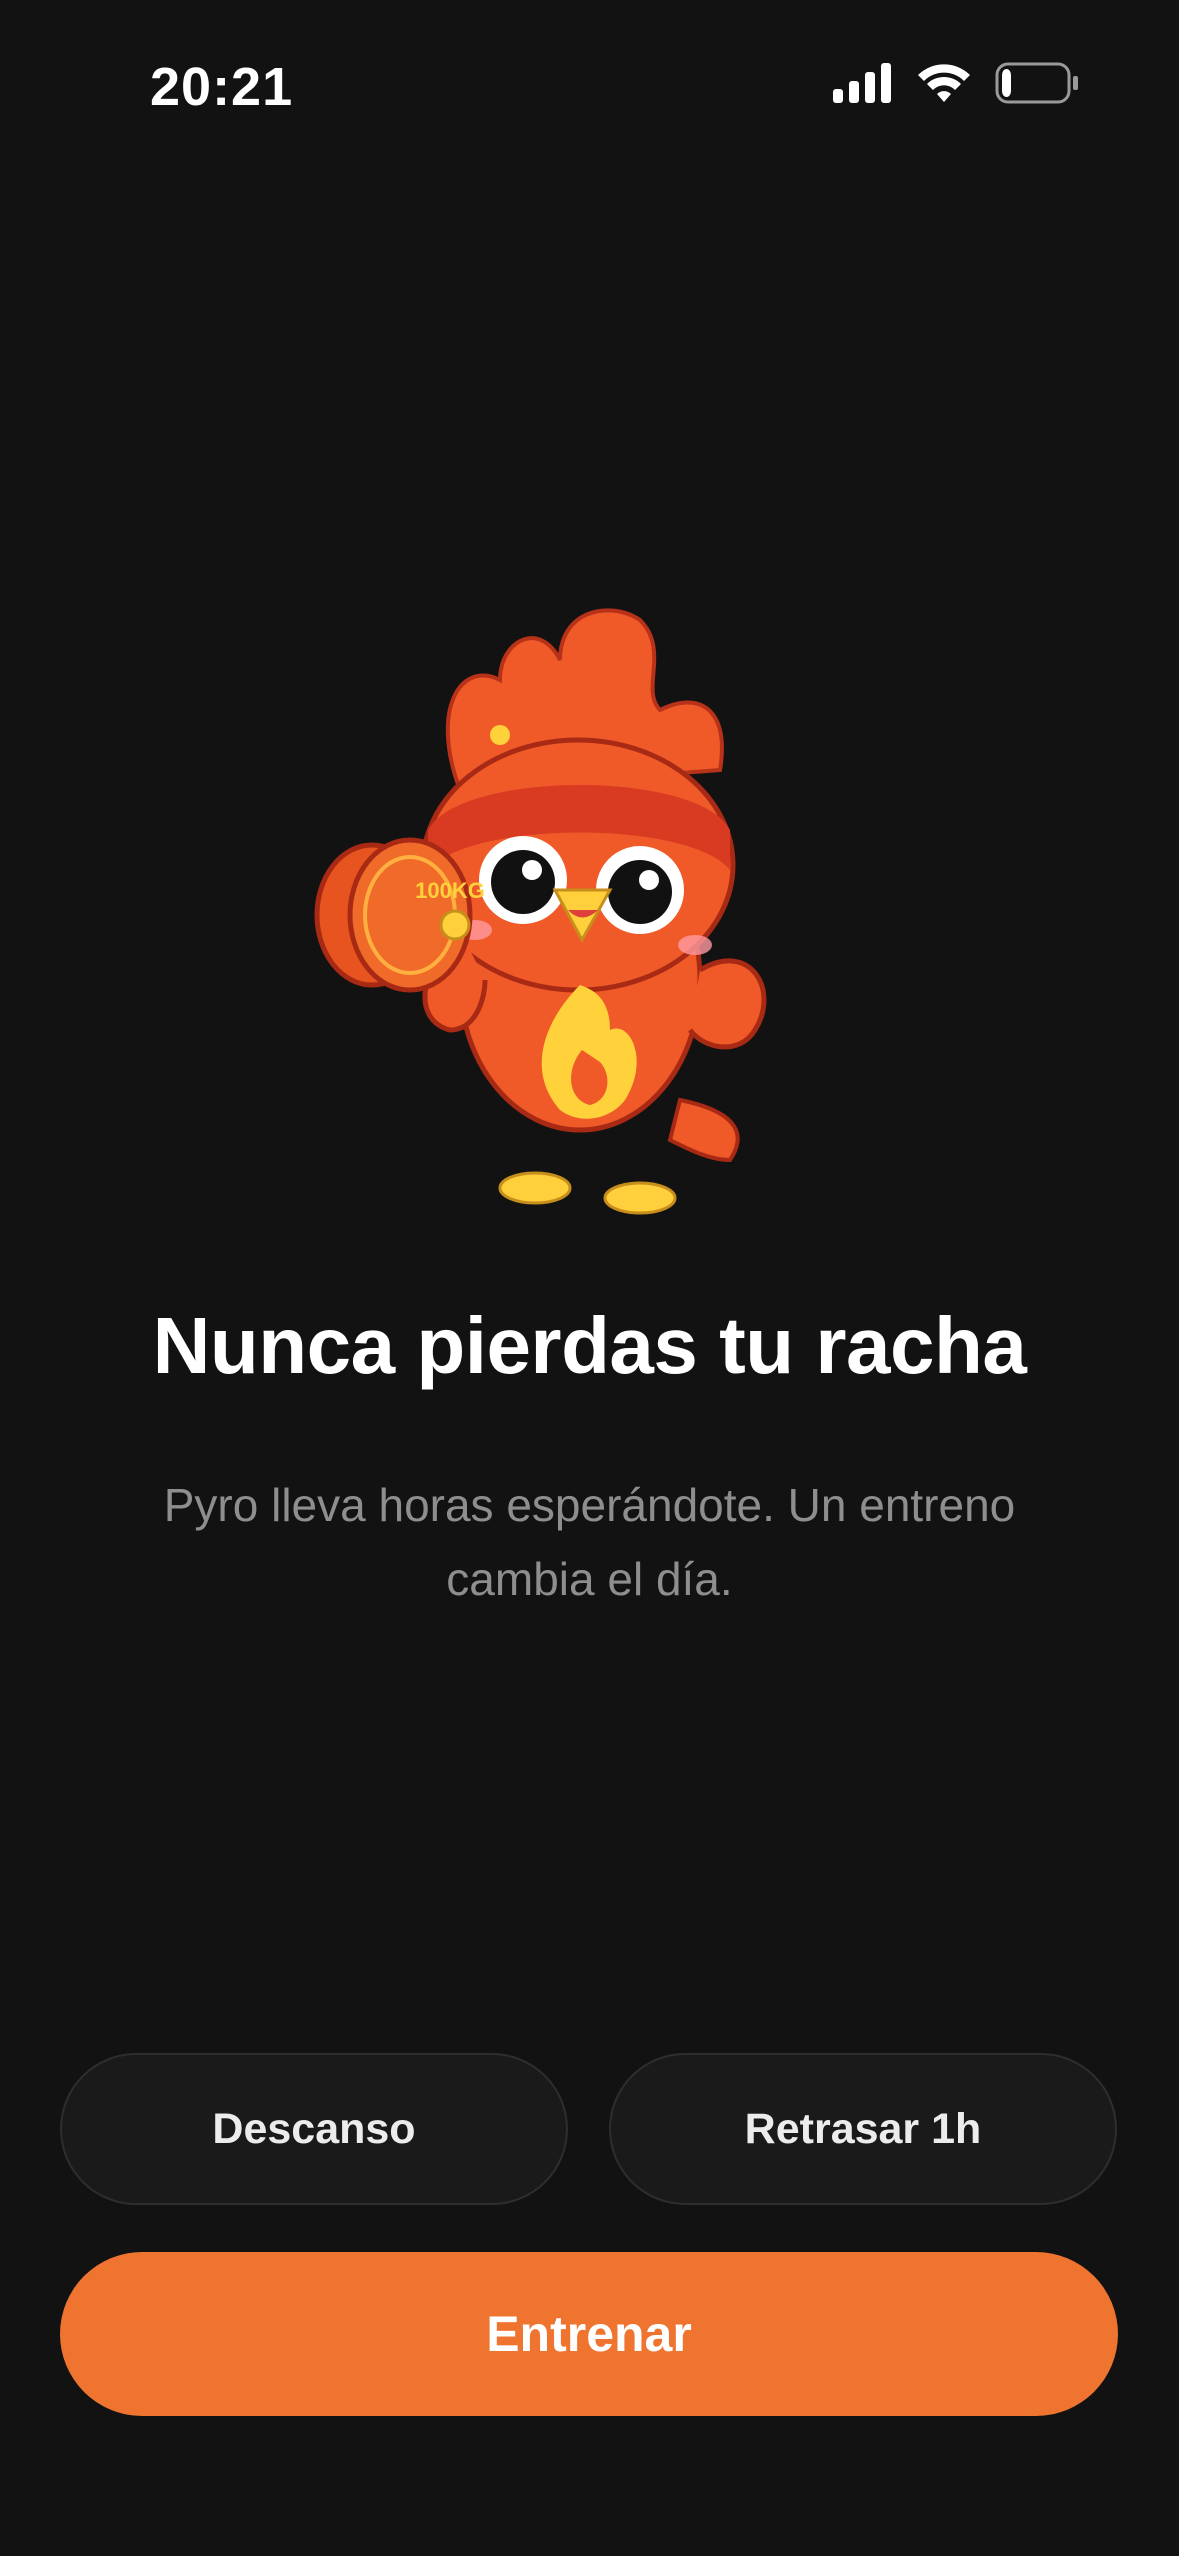 The height and width of the screenshot is (2556, 1179). I want to click on delay-button: Retrasar 1h, so click(863, 2129).